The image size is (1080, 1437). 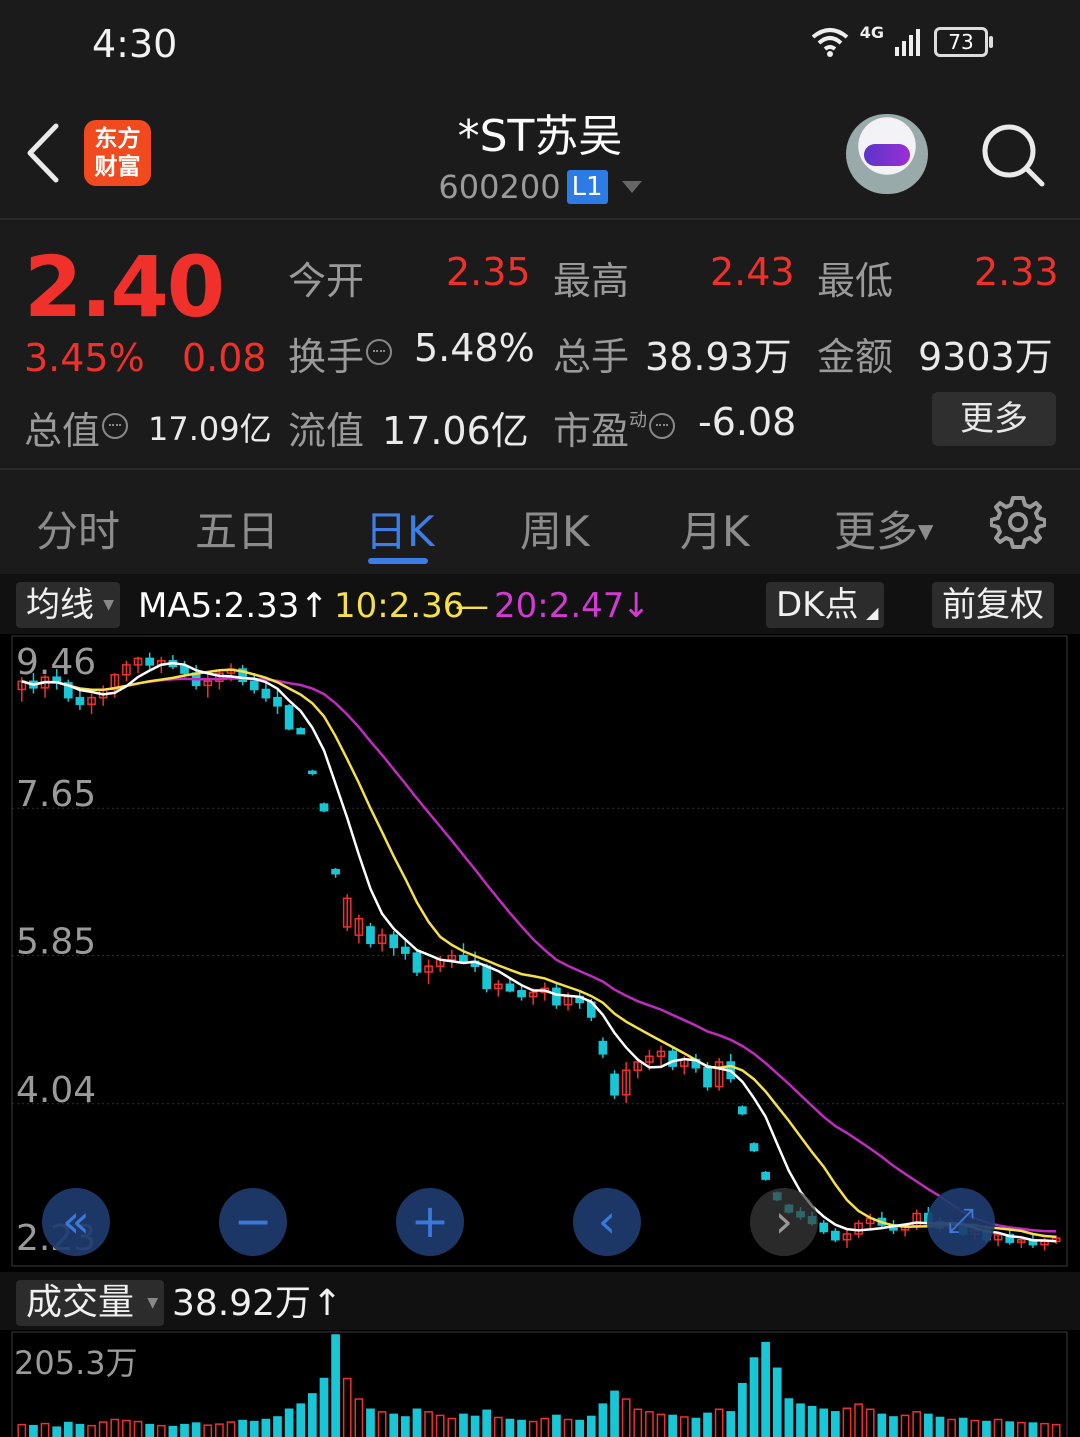 What do you see at coordinates (78, 528) in the screenshot?
I see `tab-intraday: 分时` at bounding box center [78, 528].